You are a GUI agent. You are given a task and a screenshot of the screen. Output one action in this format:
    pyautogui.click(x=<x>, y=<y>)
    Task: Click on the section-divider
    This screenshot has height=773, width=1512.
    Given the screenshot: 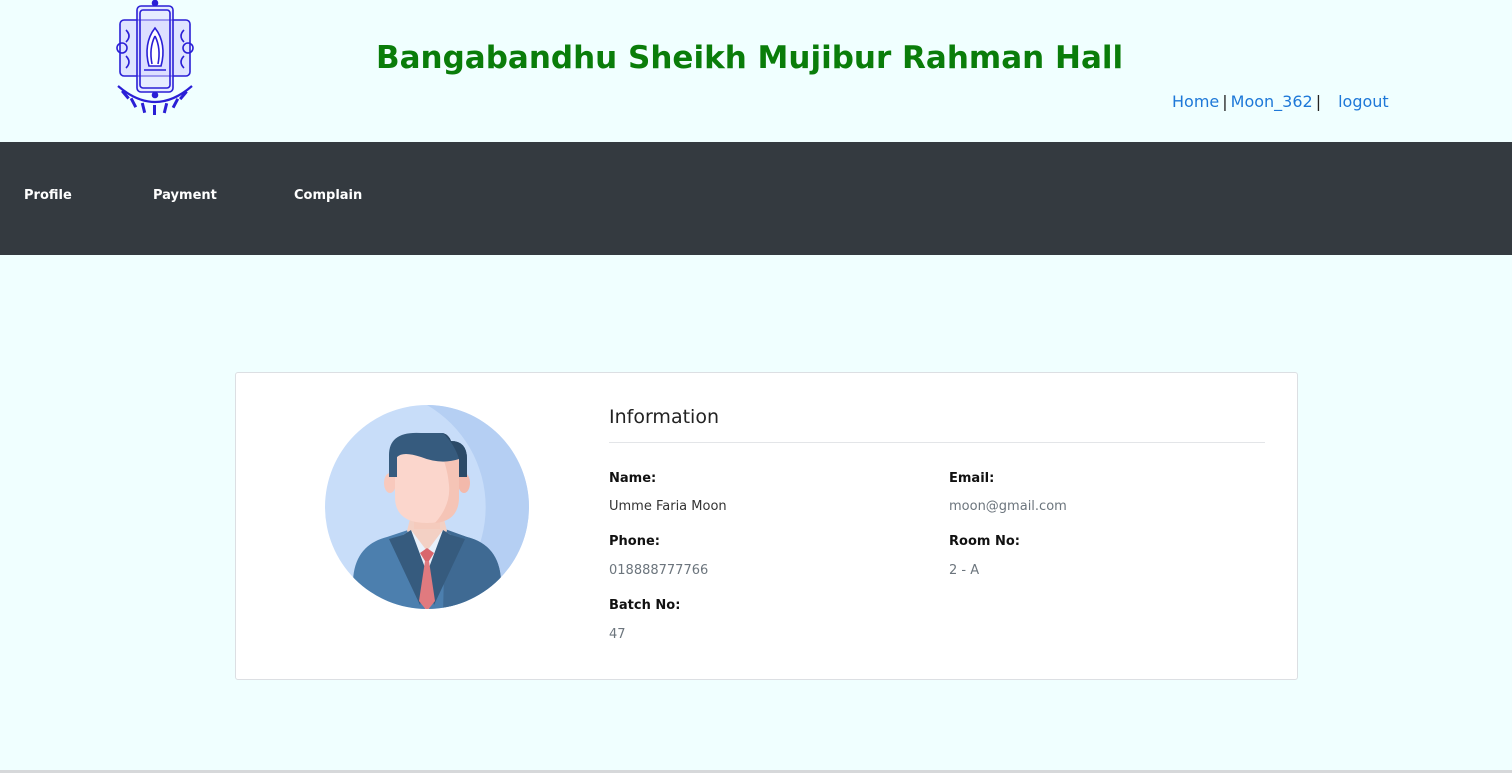 What is the action you would take?
    pyautogui.click(x=937, y=442)
    